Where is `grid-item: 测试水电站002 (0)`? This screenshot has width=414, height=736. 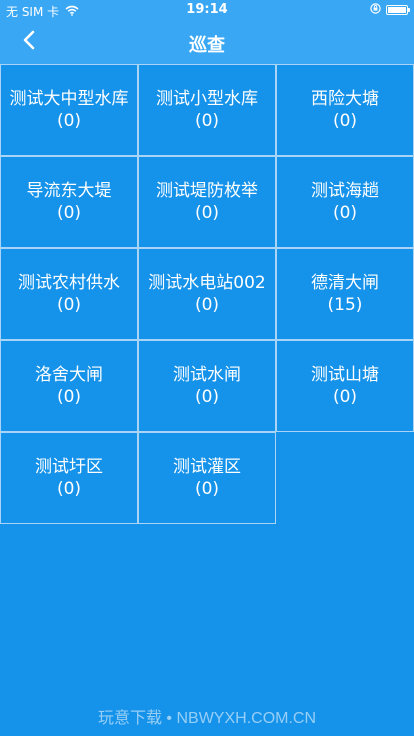 grid-item: 测试水电站002 (0) is located at coordinates (207, 294).